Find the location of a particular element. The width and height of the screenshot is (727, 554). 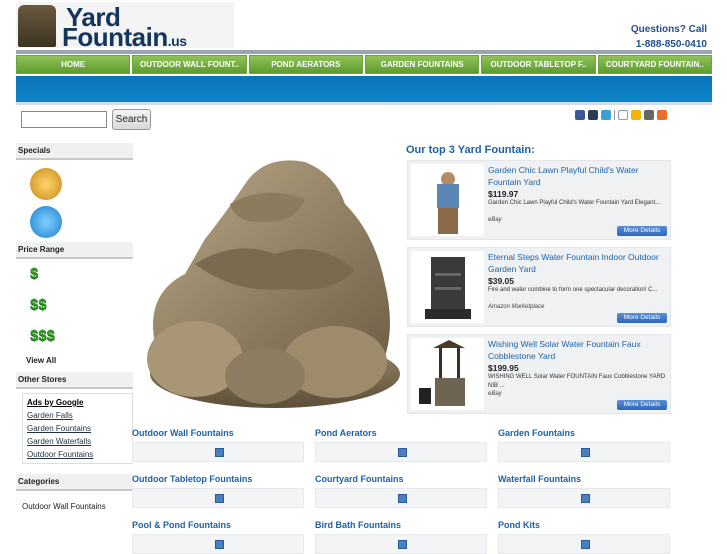

child-fountain-icon is located at coordinates (448, 203).